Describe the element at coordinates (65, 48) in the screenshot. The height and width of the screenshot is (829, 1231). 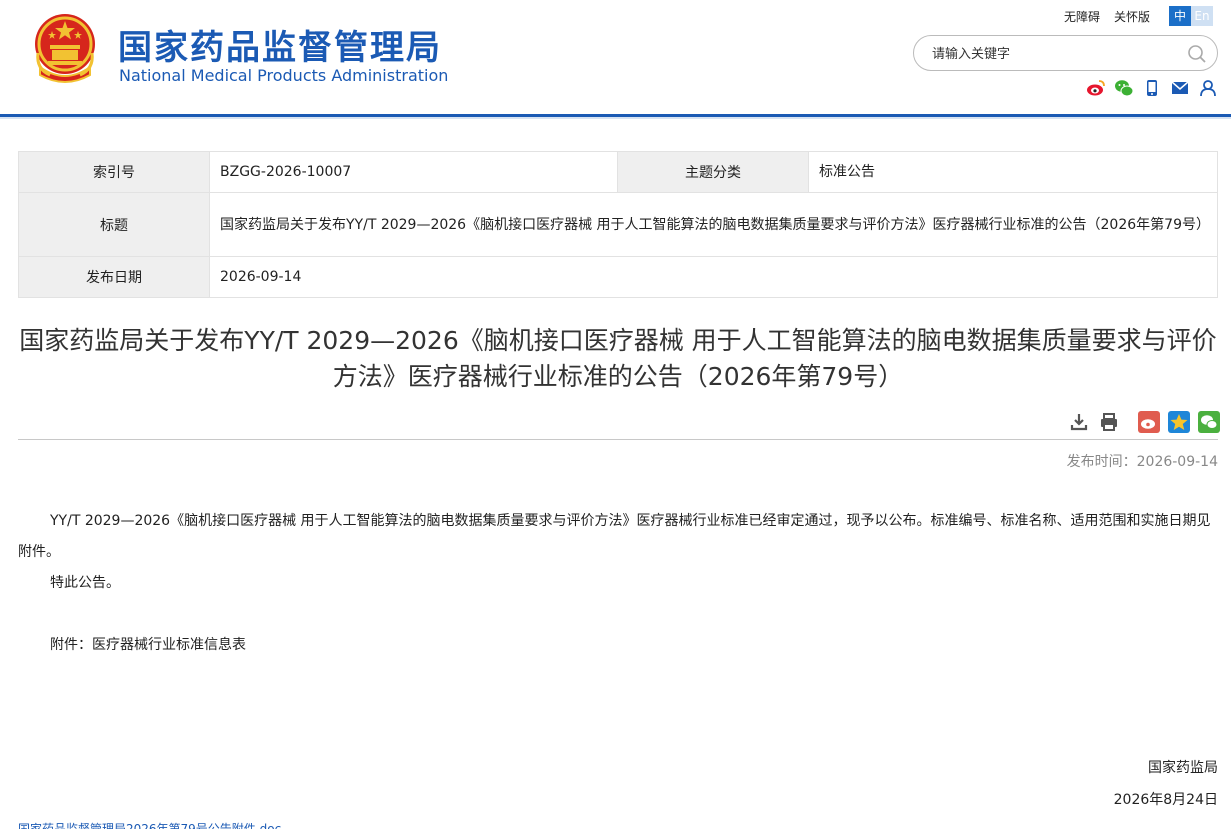
I see `national-emblem-icon` at that location.